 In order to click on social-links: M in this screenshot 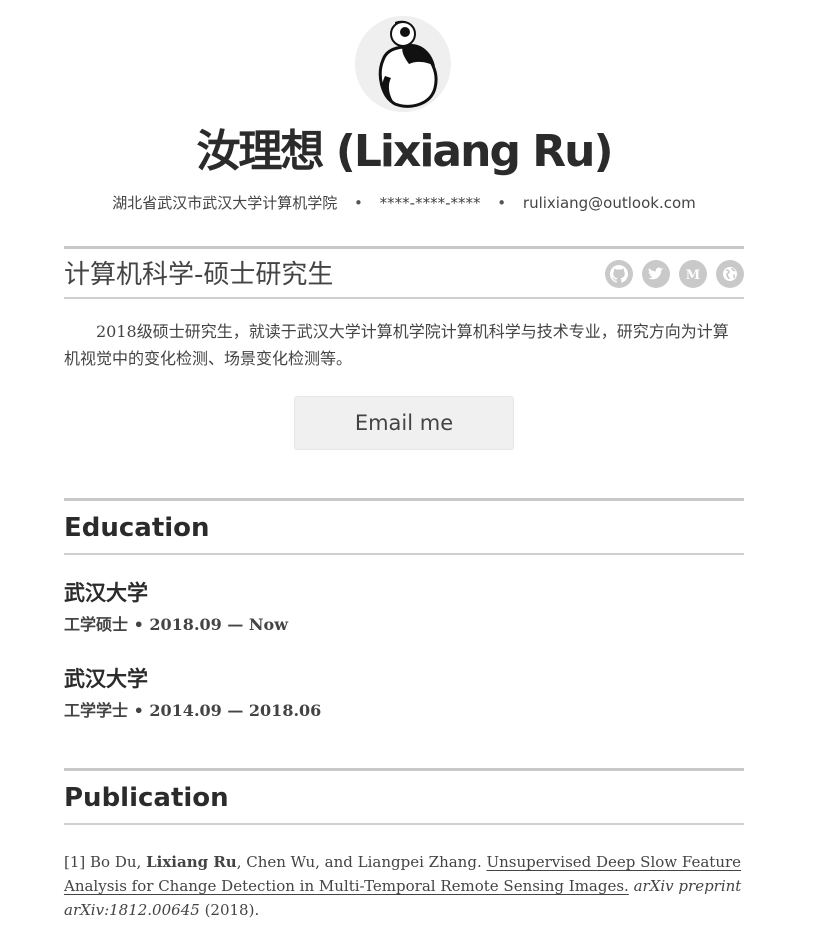, I will do `click(674, 274)`.